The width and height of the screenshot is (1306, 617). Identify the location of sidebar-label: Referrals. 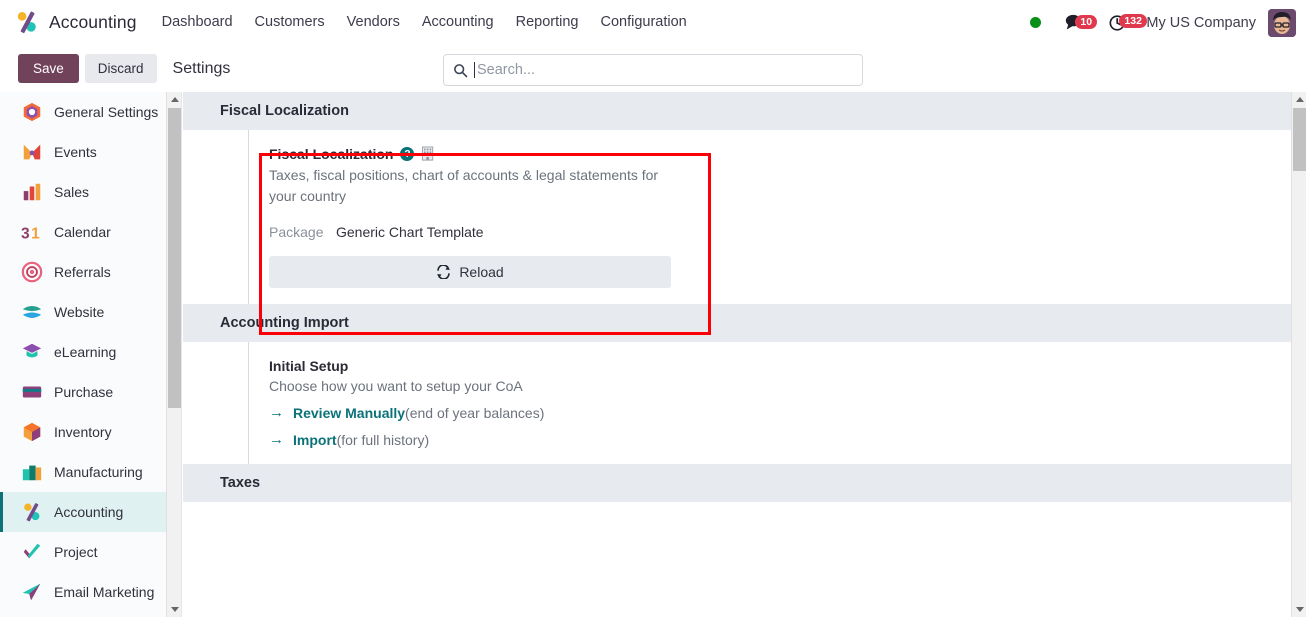
(82, 272).